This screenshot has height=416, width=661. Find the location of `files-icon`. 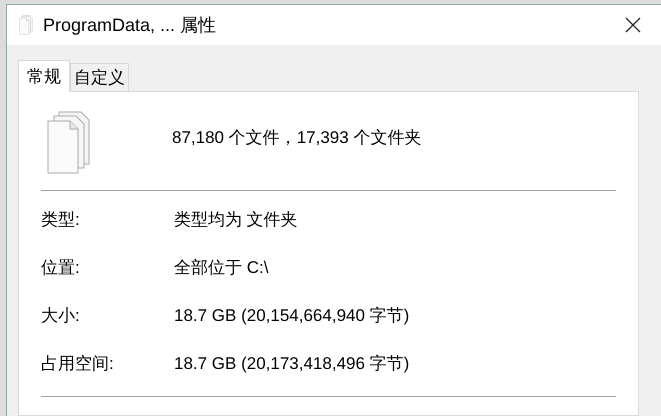

files-icon is located at coordinates (27, 25).